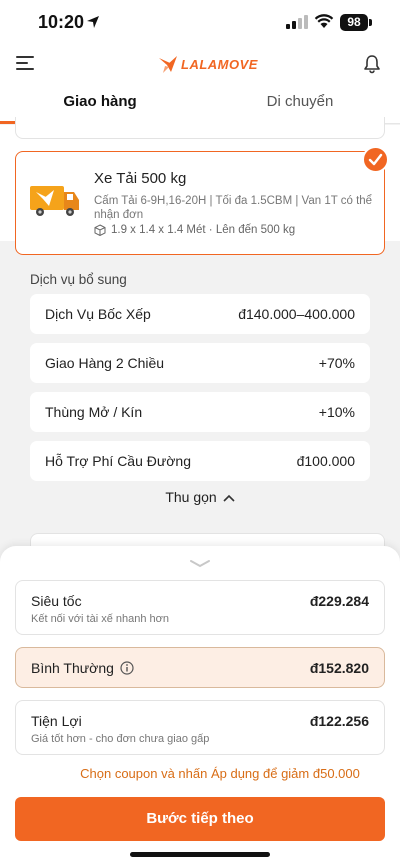  What do you see at coordinates (118, 461) in the screenshot?
I see `service-name: Hỗ Trợ Phí Cầu Đường` at bounding box center [118, 461].